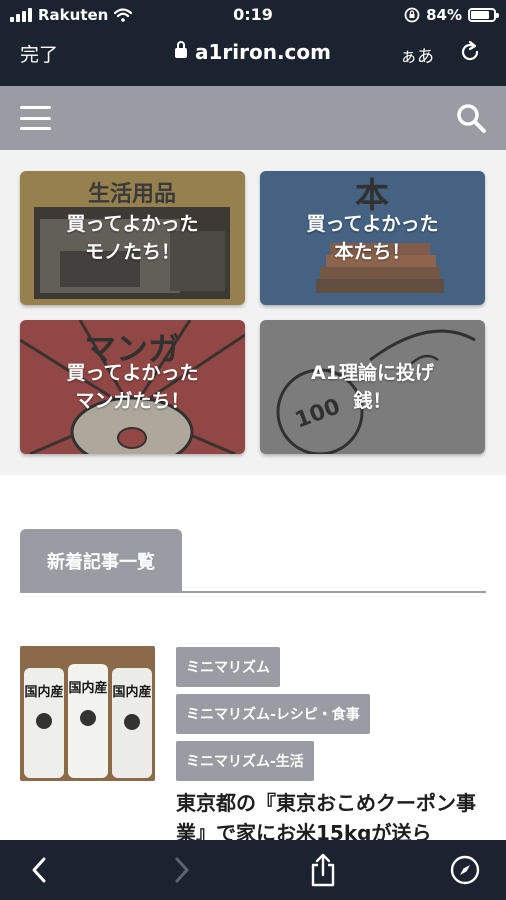 The width and height of the screenshot is (506, 900). What do you see at coordinates (35, 118) in the screenshot?
I see `hamburger-icon` at bounding box center [35, 118].